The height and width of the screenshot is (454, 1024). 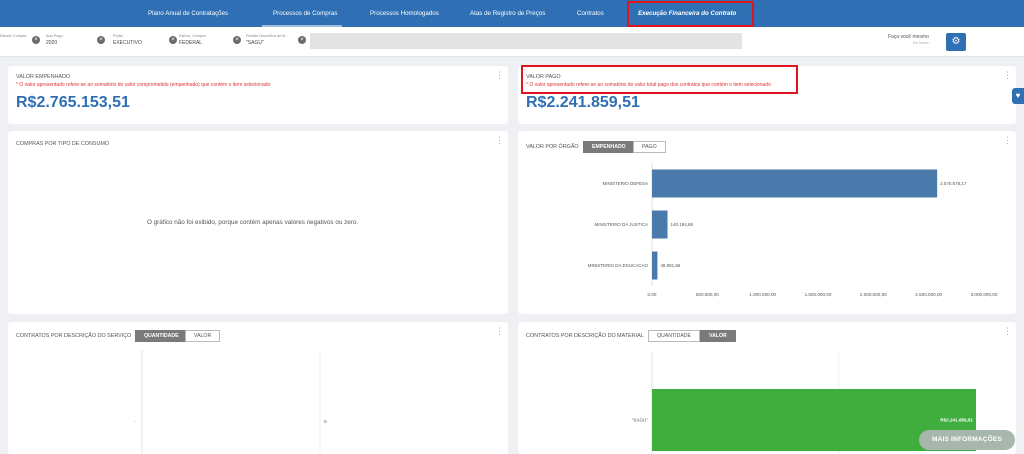 I want to click on nav-processos-compras: Processos de Compras, so click(x=305, y=13).